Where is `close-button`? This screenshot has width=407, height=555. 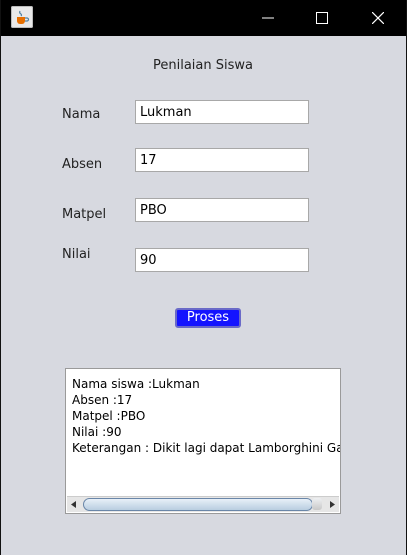 close-button is located at coordinates (378, 18).